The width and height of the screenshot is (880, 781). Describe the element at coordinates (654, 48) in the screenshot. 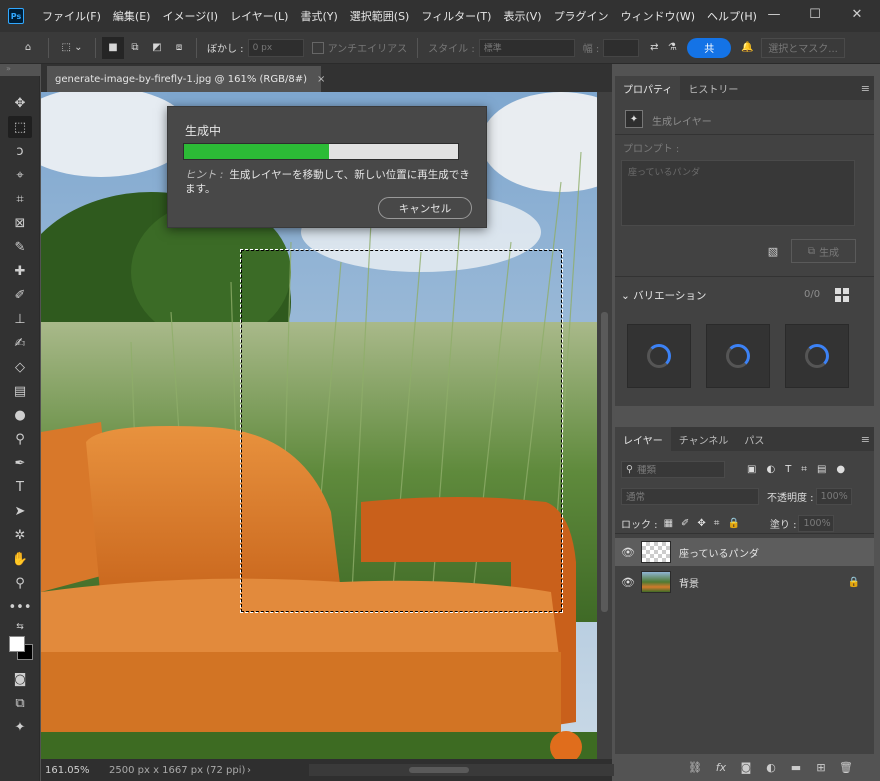

I see `swap-icon: ⇄` at that location.